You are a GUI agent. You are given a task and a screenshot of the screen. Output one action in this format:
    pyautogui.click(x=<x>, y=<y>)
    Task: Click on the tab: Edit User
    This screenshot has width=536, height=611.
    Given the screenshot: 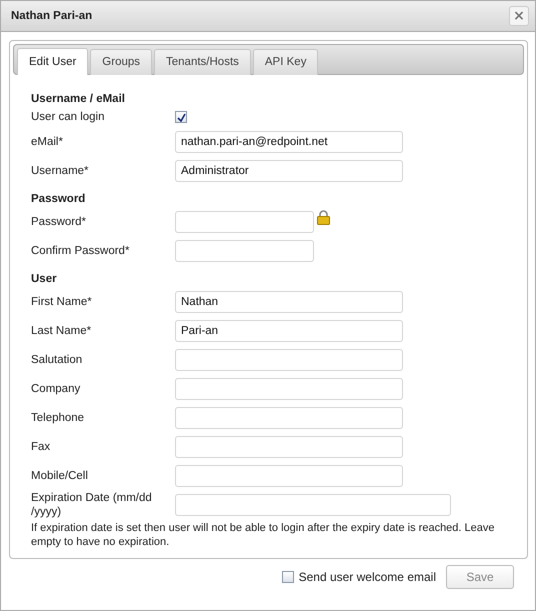 What is the action you would take?
    pyautogui.click(x=52, y=61)
    